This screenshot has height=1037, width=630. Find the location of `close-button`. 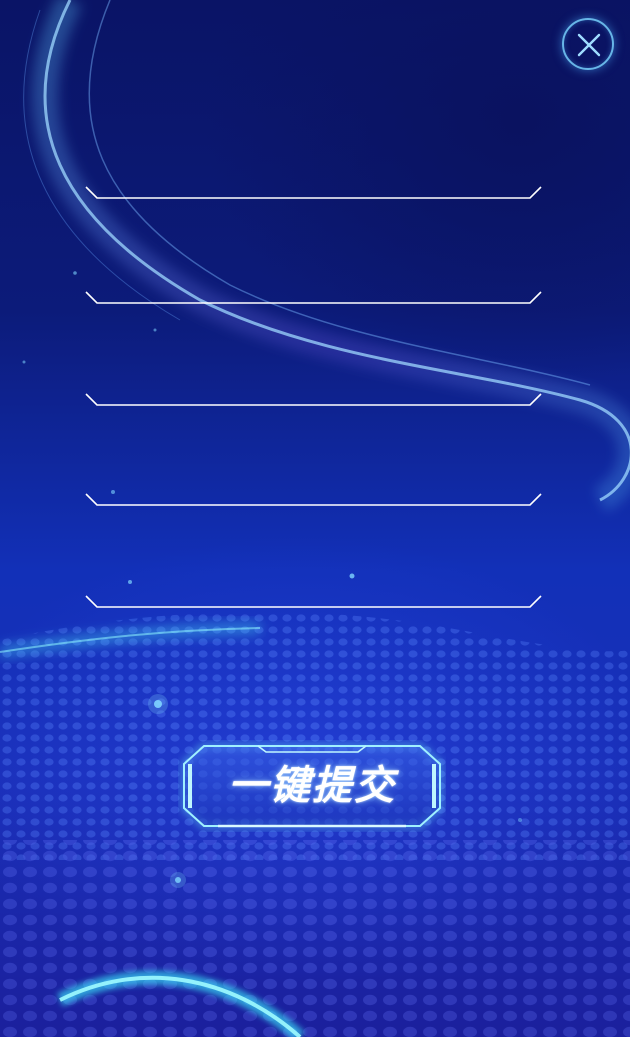

close-button is located at coordinates (588, 44).